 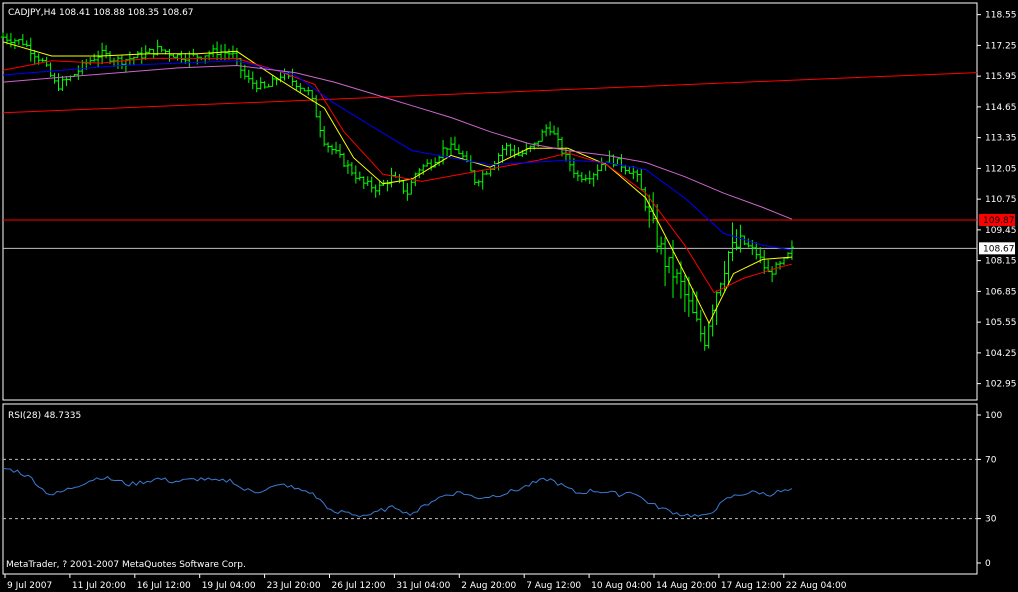 I want to click on price-tick-label: 108.15, so click(x=1001, y=262).